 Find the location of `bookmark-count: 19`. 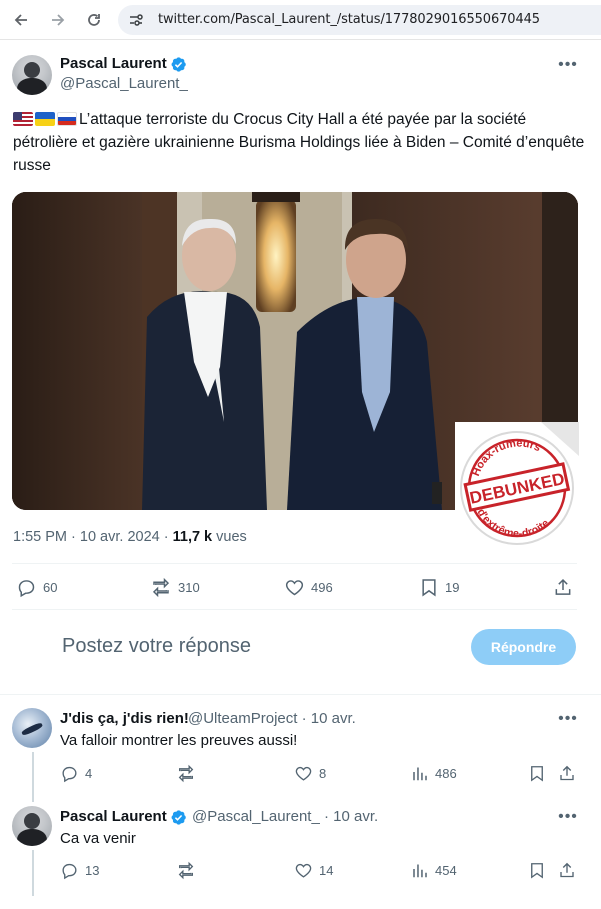

bookmark-count: 19 is located at coordinates (452, 587).